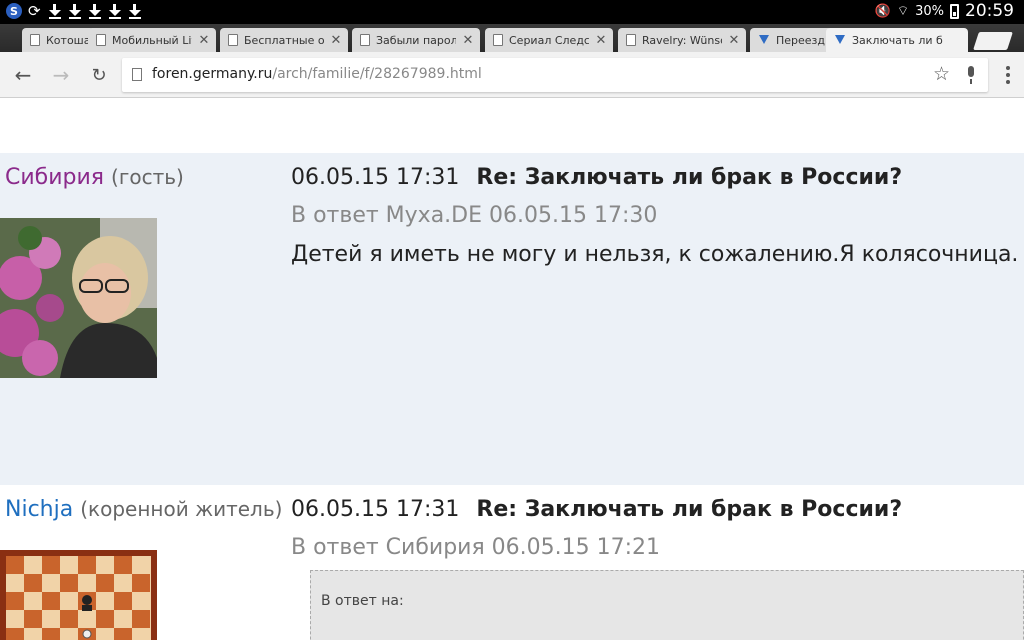 The image size is (1024, 640). I want to click on status-bar: S ⟳ 🔇 ⌔ 30% 20:59, so click(512, 11).